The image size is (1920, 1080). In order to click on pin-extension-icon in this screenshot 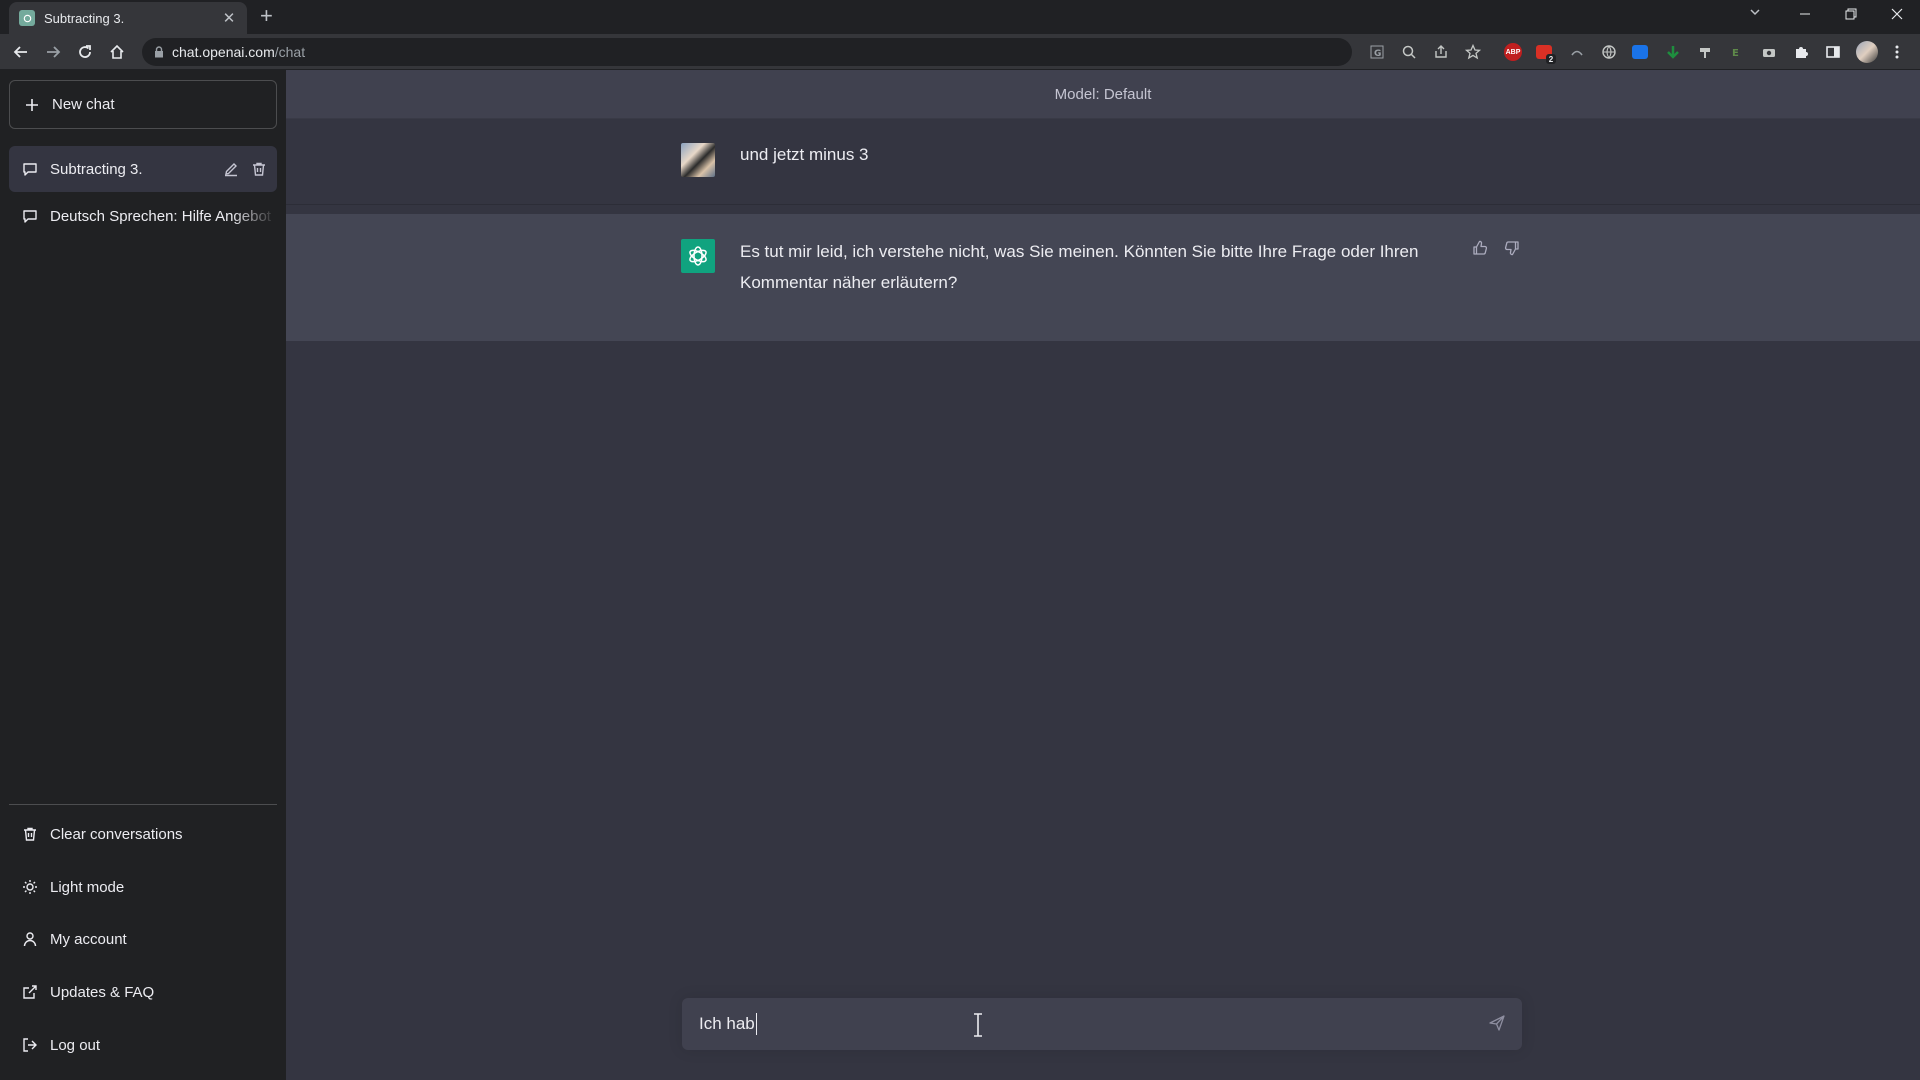, I will do `click(1705, 52)`.